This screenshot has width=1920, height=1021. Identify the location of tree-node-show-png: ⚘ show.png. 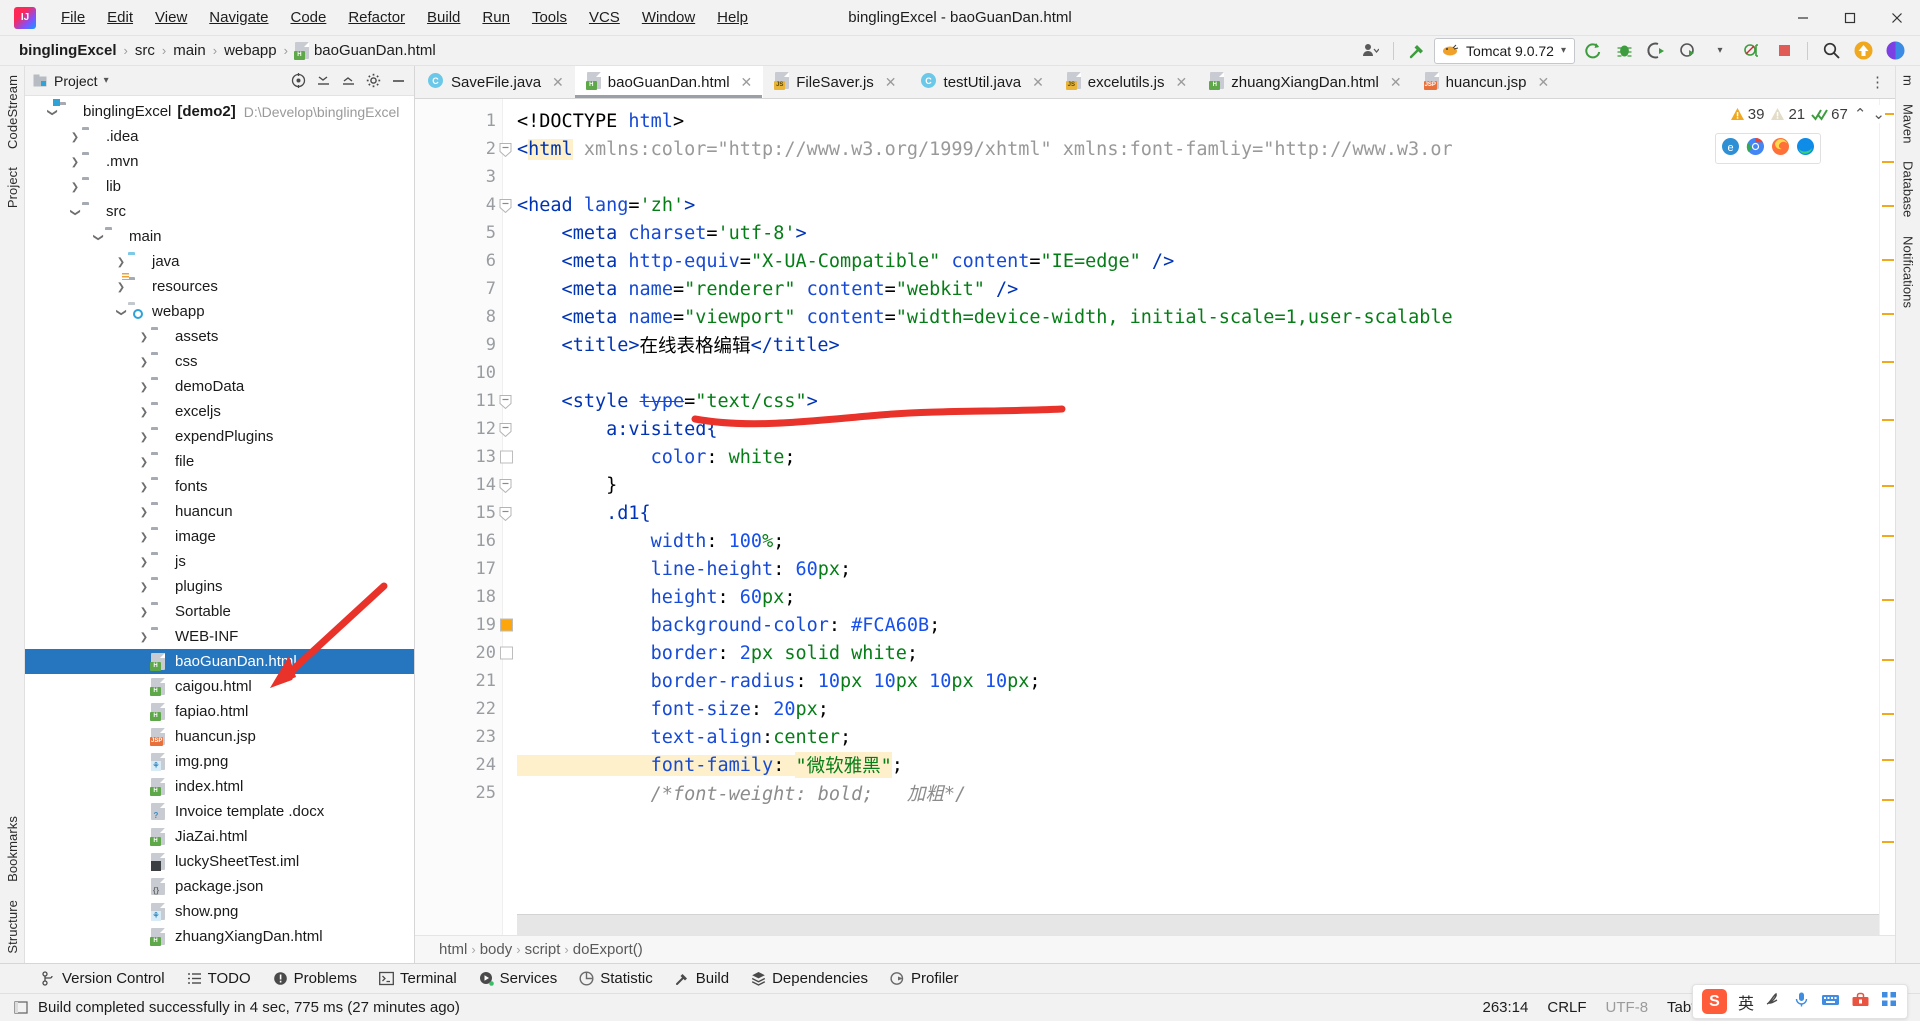
(219, 911).